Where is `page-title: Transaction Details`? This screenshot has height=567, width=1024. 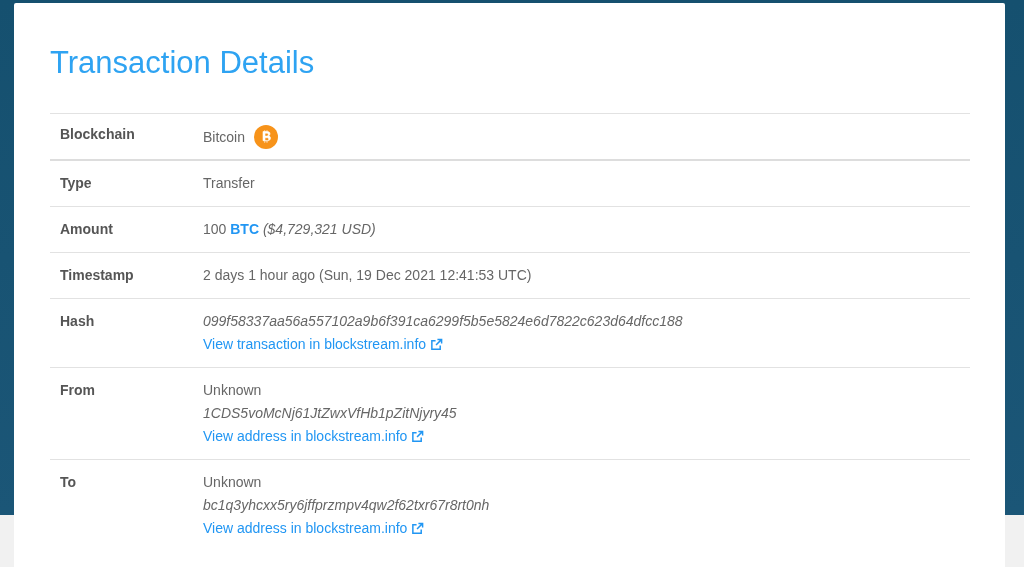
page-title: Transaction Details is located at coordinates (183, 63).